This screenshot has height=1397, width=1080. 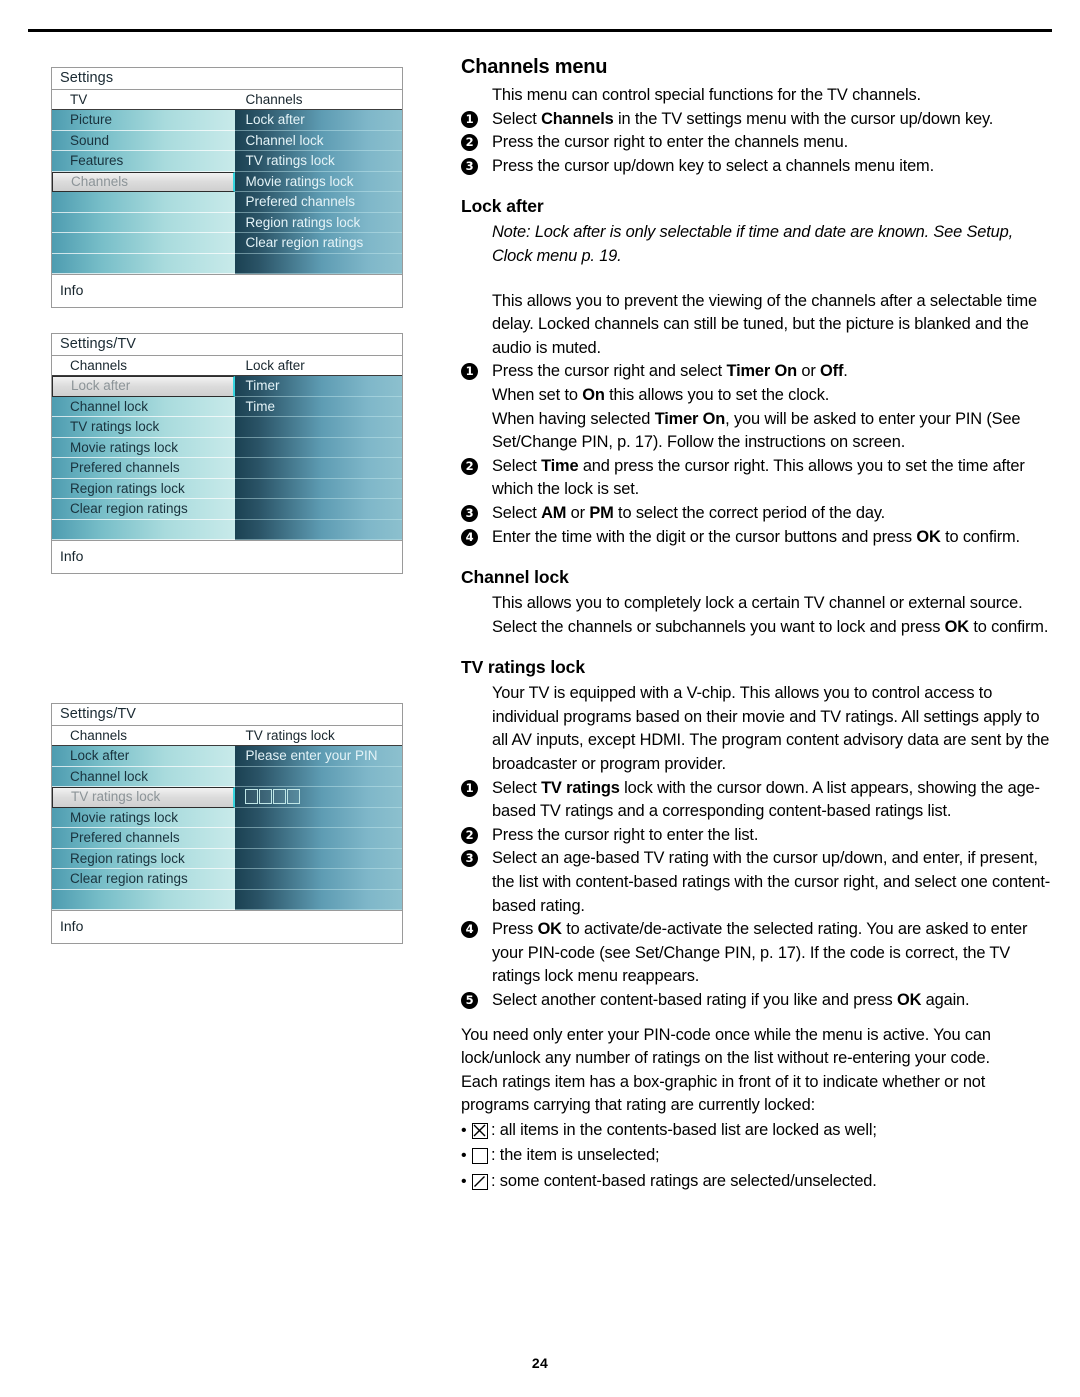 What do you see at coordinates (318, 818) in the screenshot?
I see `osd-right-column: TV ratings lock Please enter your PIN` at bounding box center [318, 818].